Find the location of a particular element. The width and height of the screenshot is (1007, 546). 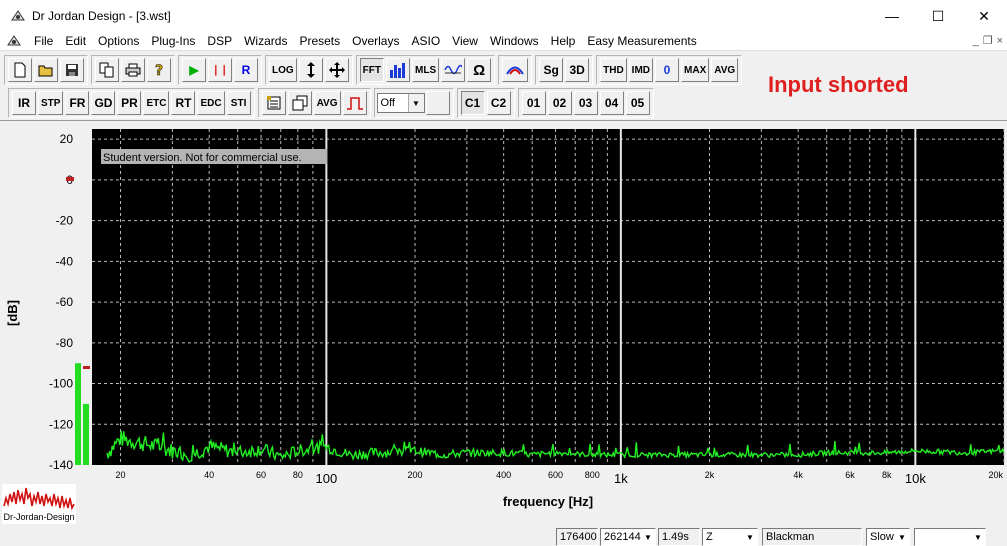

menu-view: View is located at coordinates (465, 41).